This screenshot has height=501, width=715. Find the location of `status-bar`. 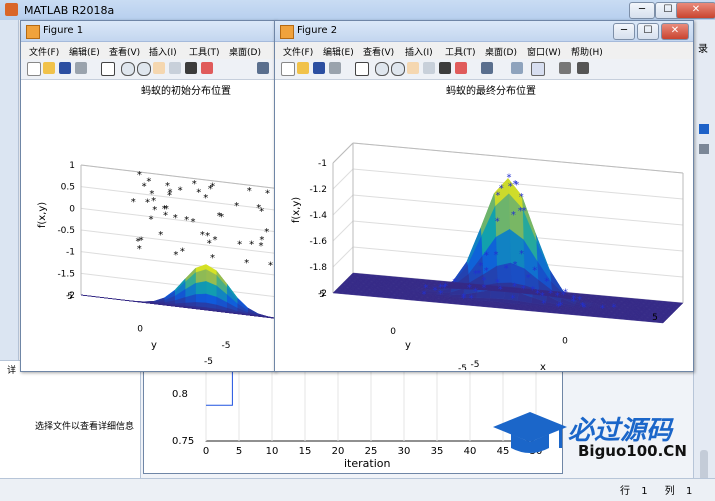

status-bar is located at coordinates (357, 489).